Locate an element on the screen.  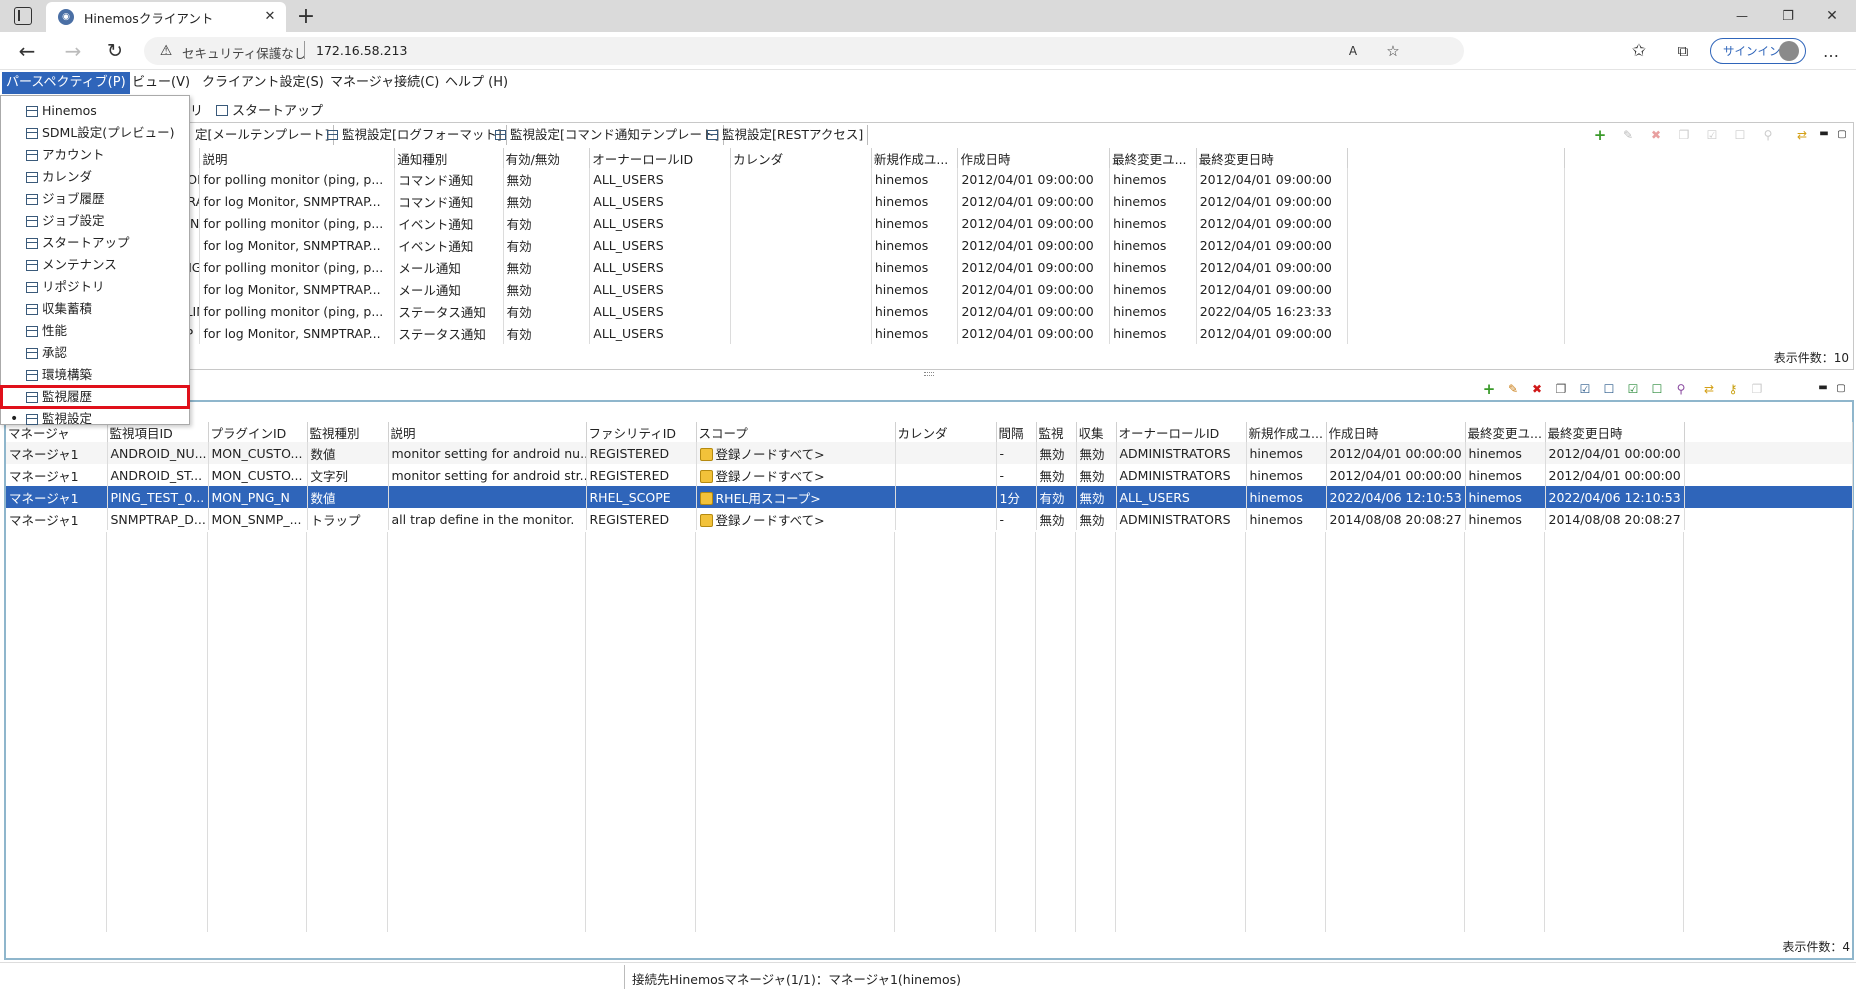
column-header: 監視 is located at coordinates (1056, 432).